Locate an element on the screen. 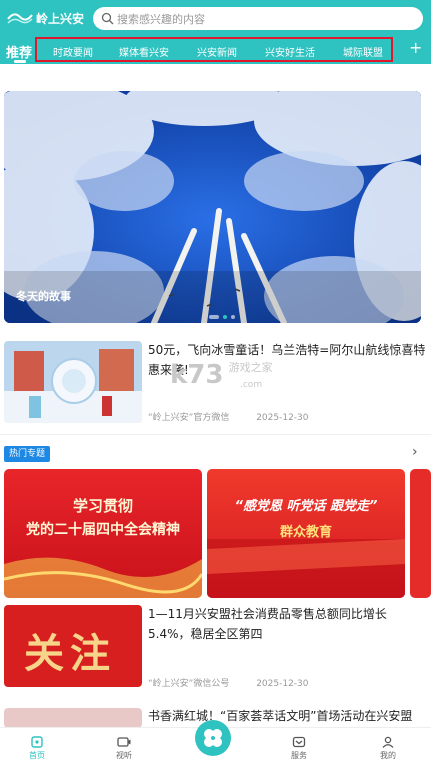 Image resolution: width=431 pixels, height=763 pixels. user-icon is located at coordinates (388, 742).